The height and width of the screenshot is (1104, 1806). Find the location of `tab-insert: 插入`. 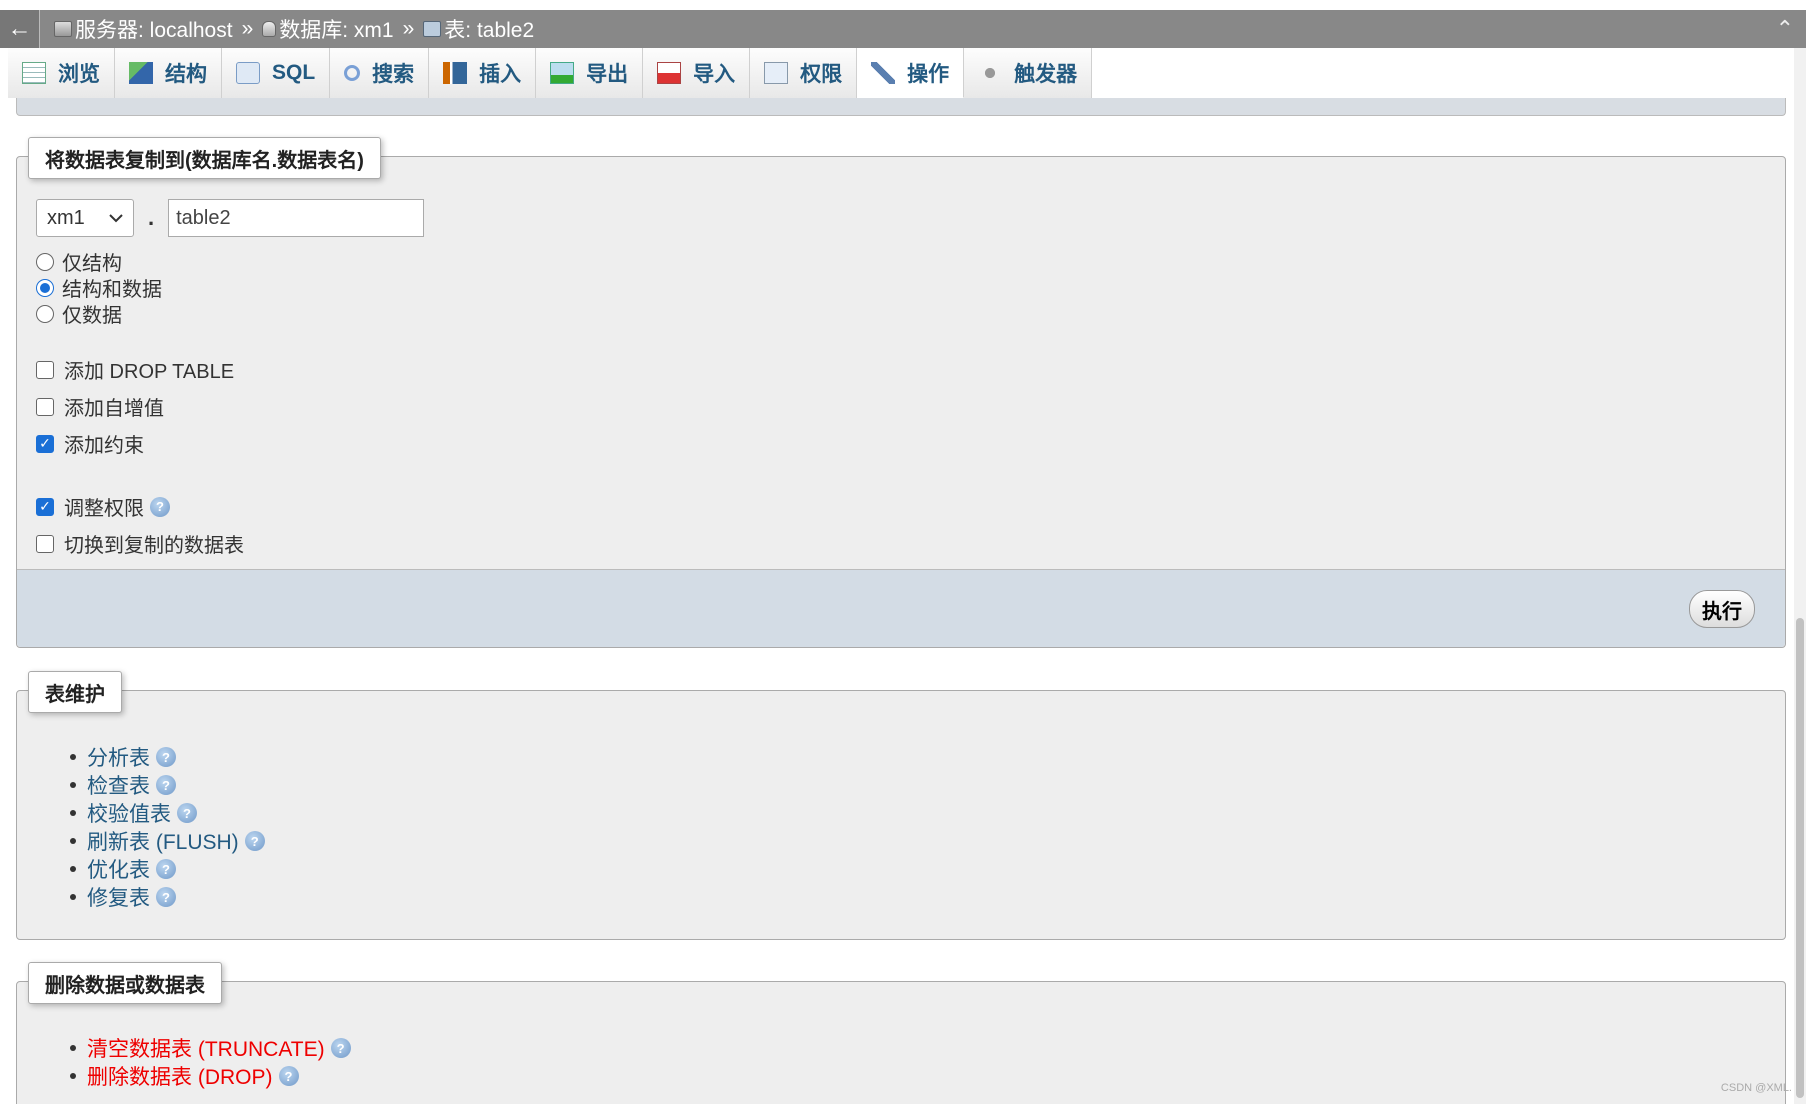

tab-insert: 插入 is located at coordinates (483, 73).